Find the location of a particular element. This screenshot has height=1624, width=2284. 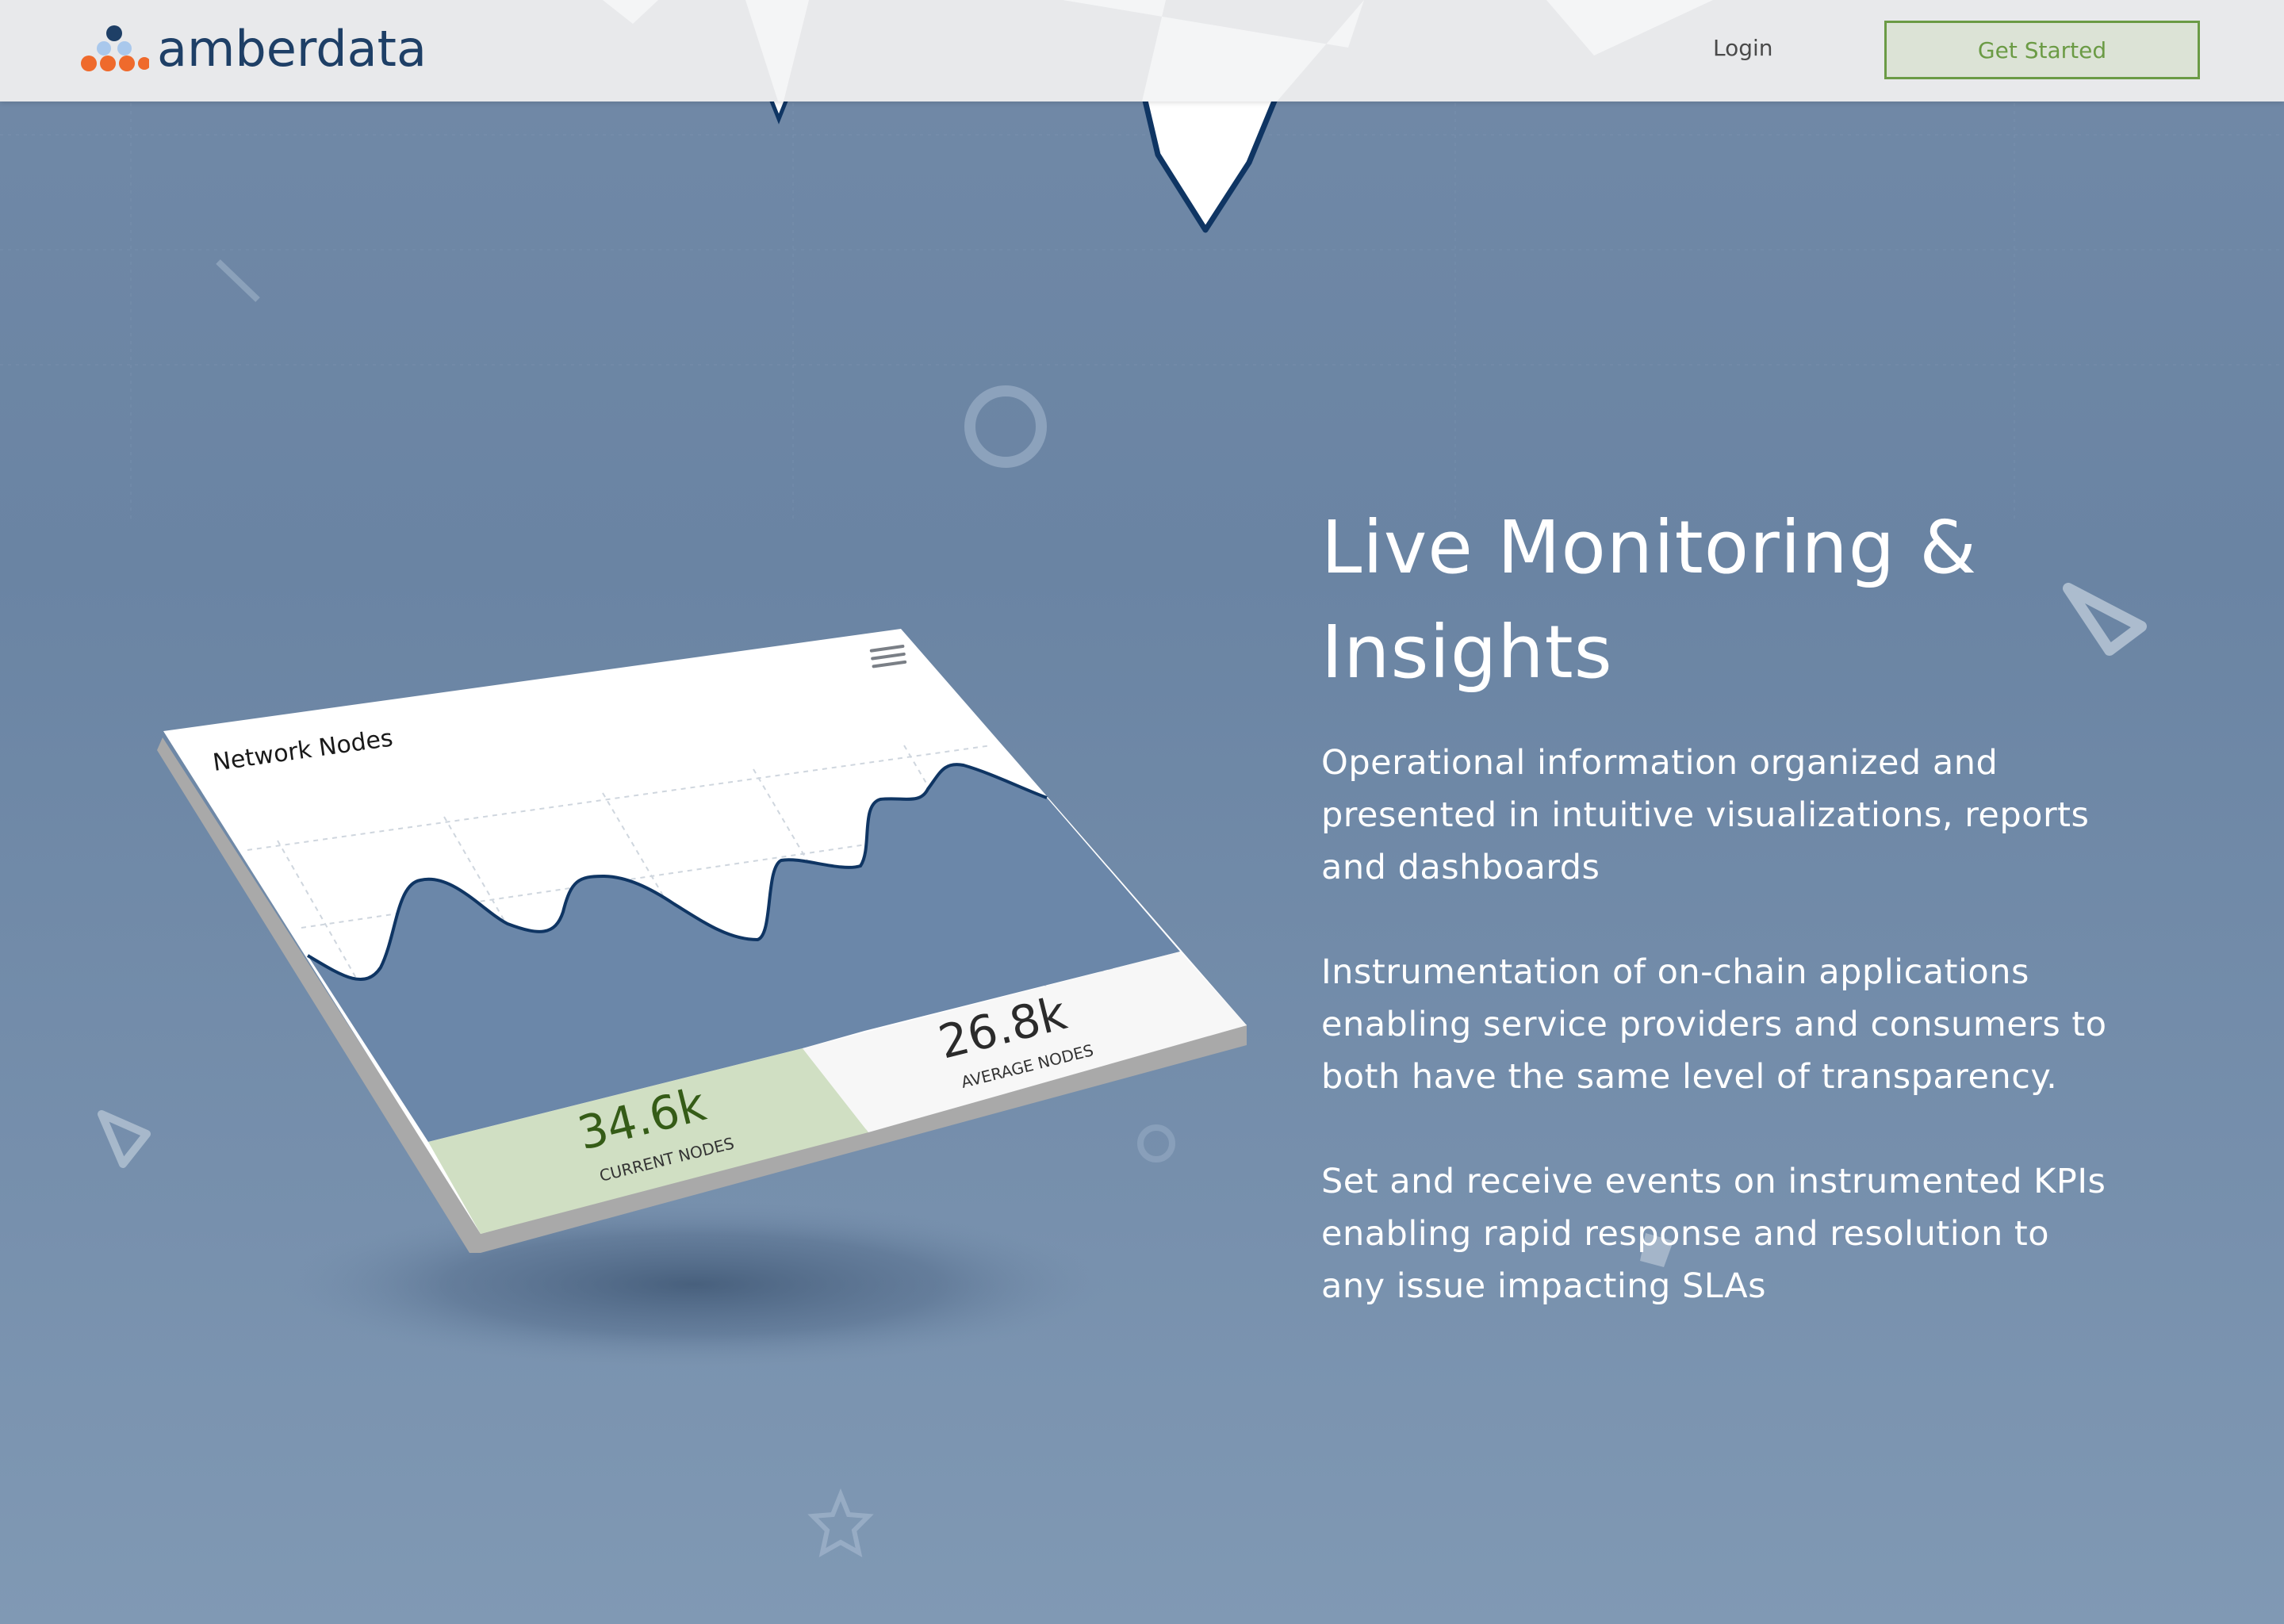

brand-logo: amberdata is located at coordinates (253, 49).